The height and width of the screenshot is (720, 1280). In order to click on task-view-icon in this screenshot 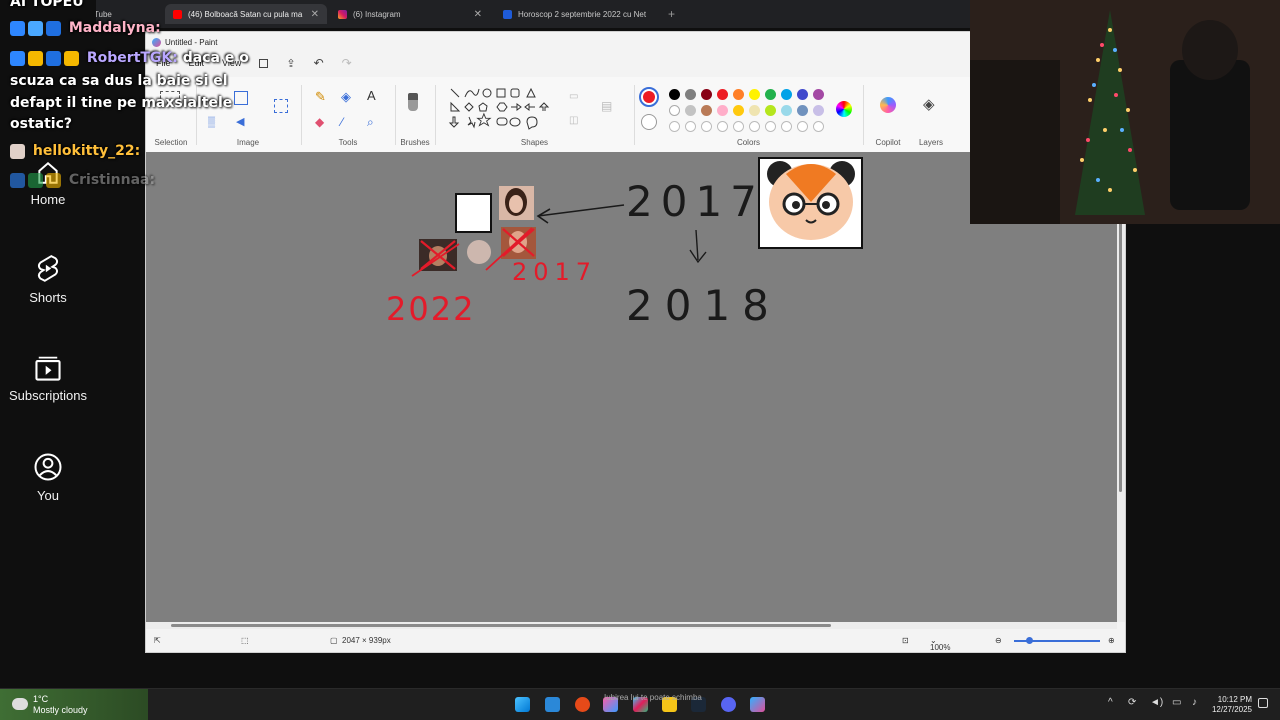, I will do `click(552, 704)`.